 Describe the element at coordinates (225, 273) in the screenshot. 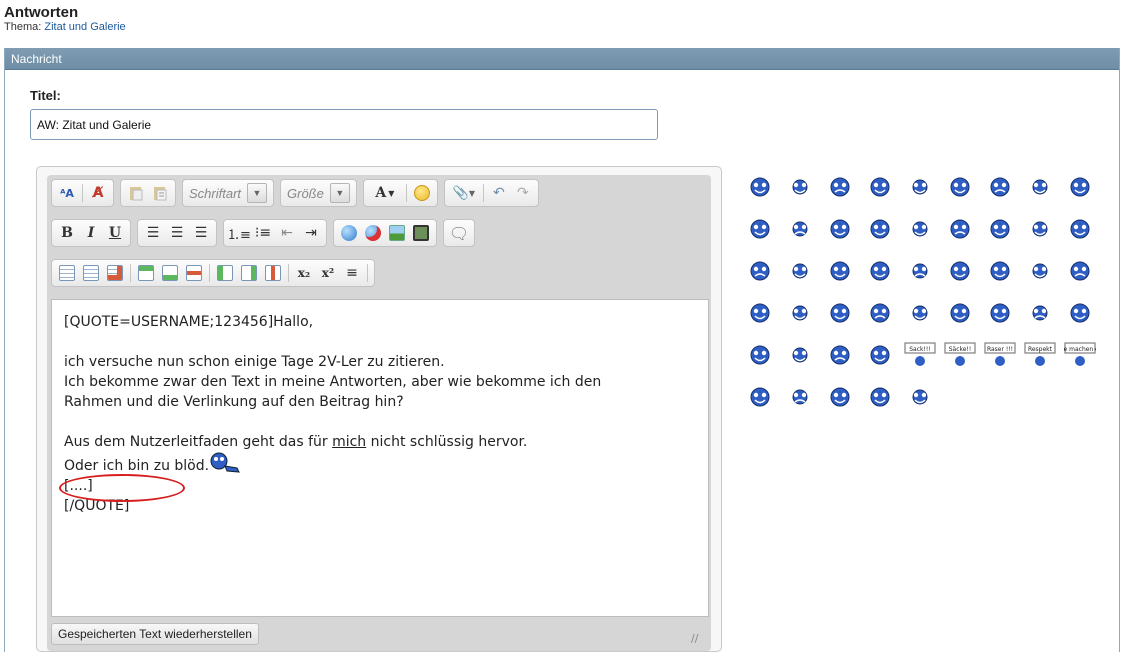

I see `insert-col-left-icon` at that location.